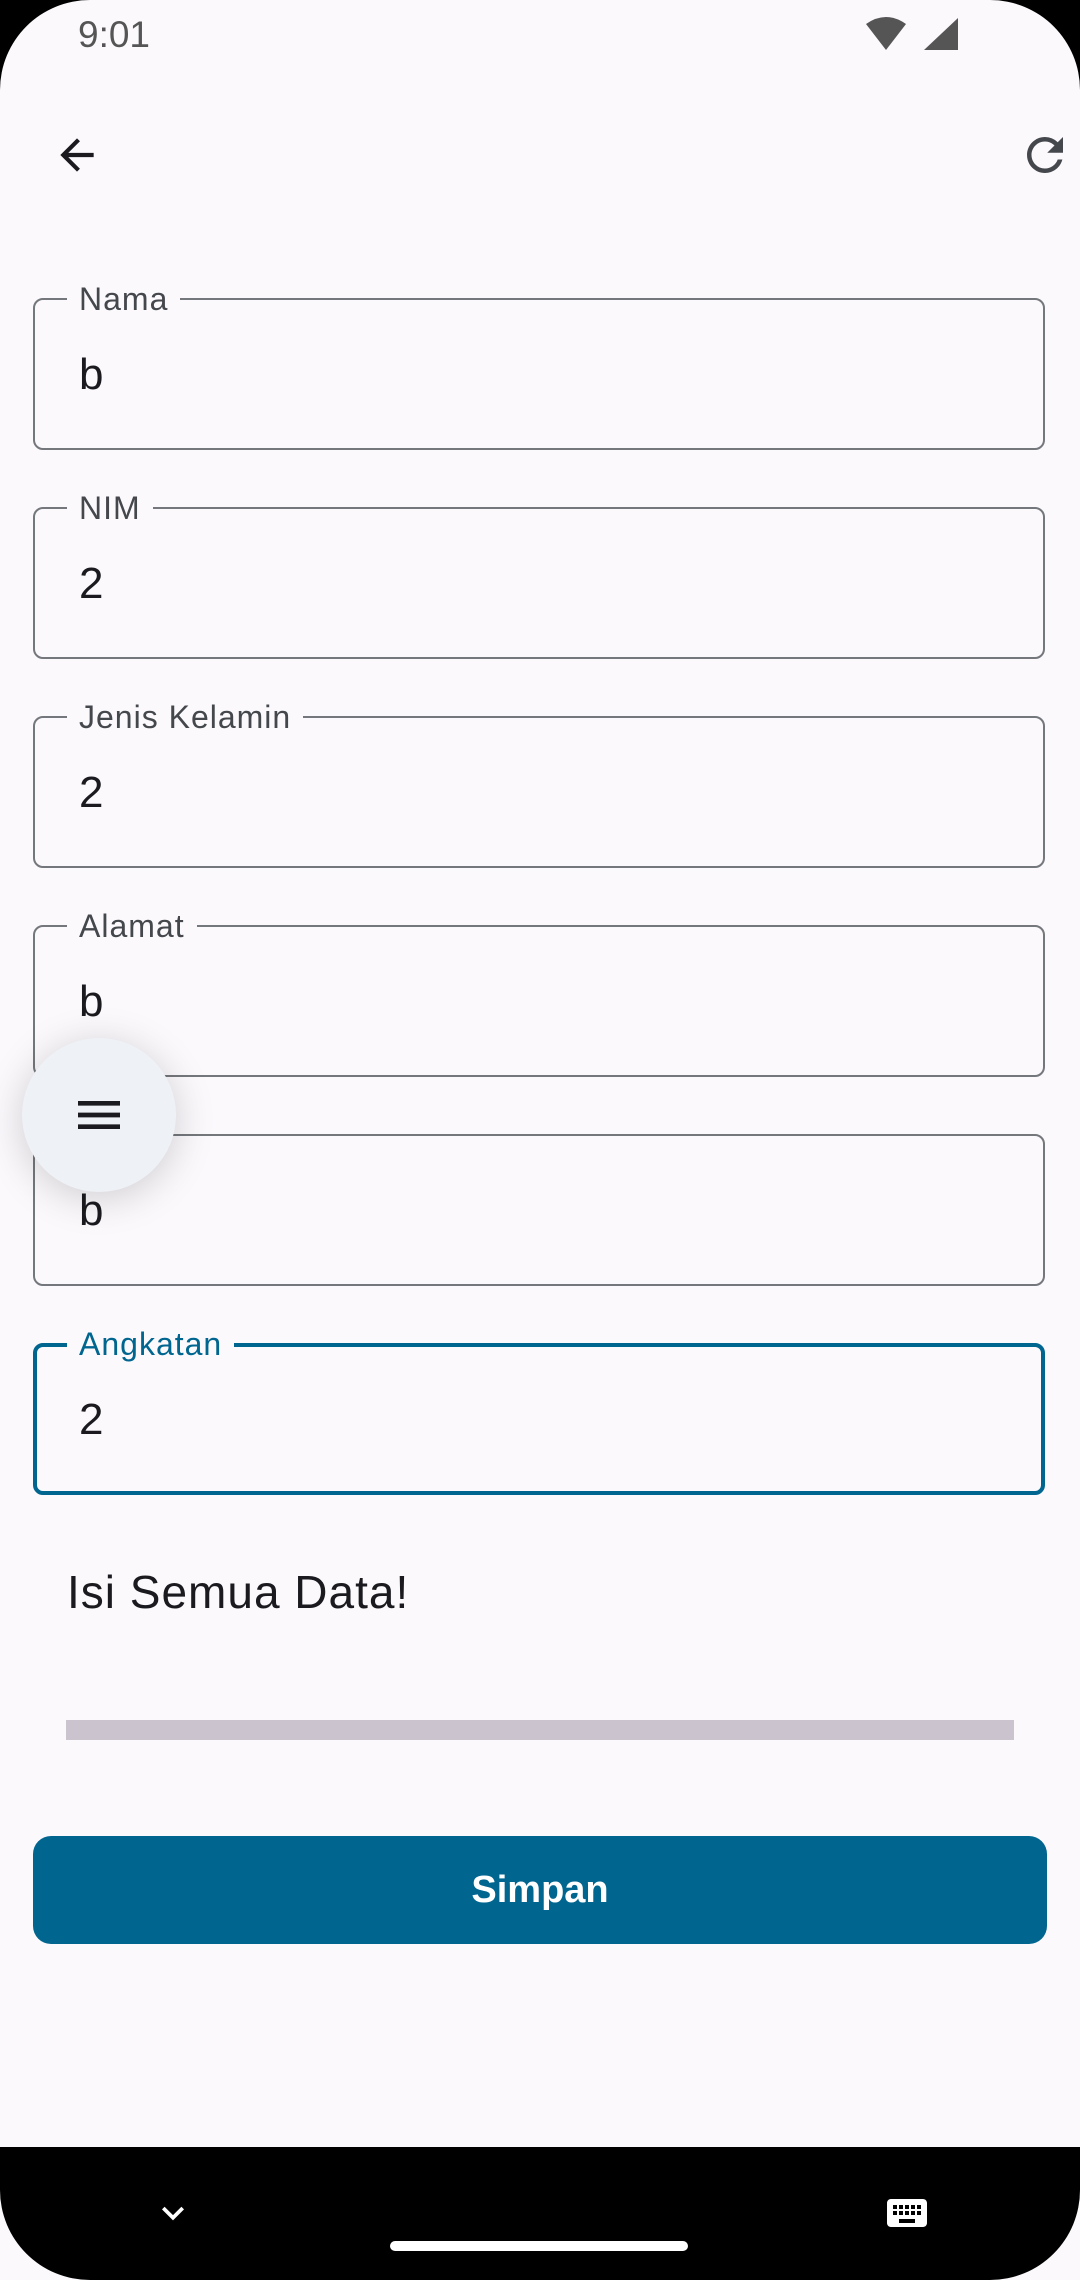  What do you see at coordinates (539, 2246) in the screenshot?
I see `home-gesture-handle` at bounding box center [539, 2246].